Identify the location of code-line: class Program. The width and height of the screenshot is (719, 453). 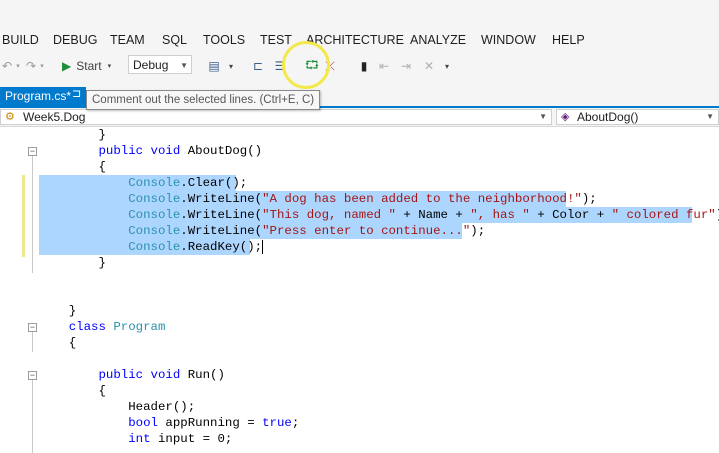
(102, 327).